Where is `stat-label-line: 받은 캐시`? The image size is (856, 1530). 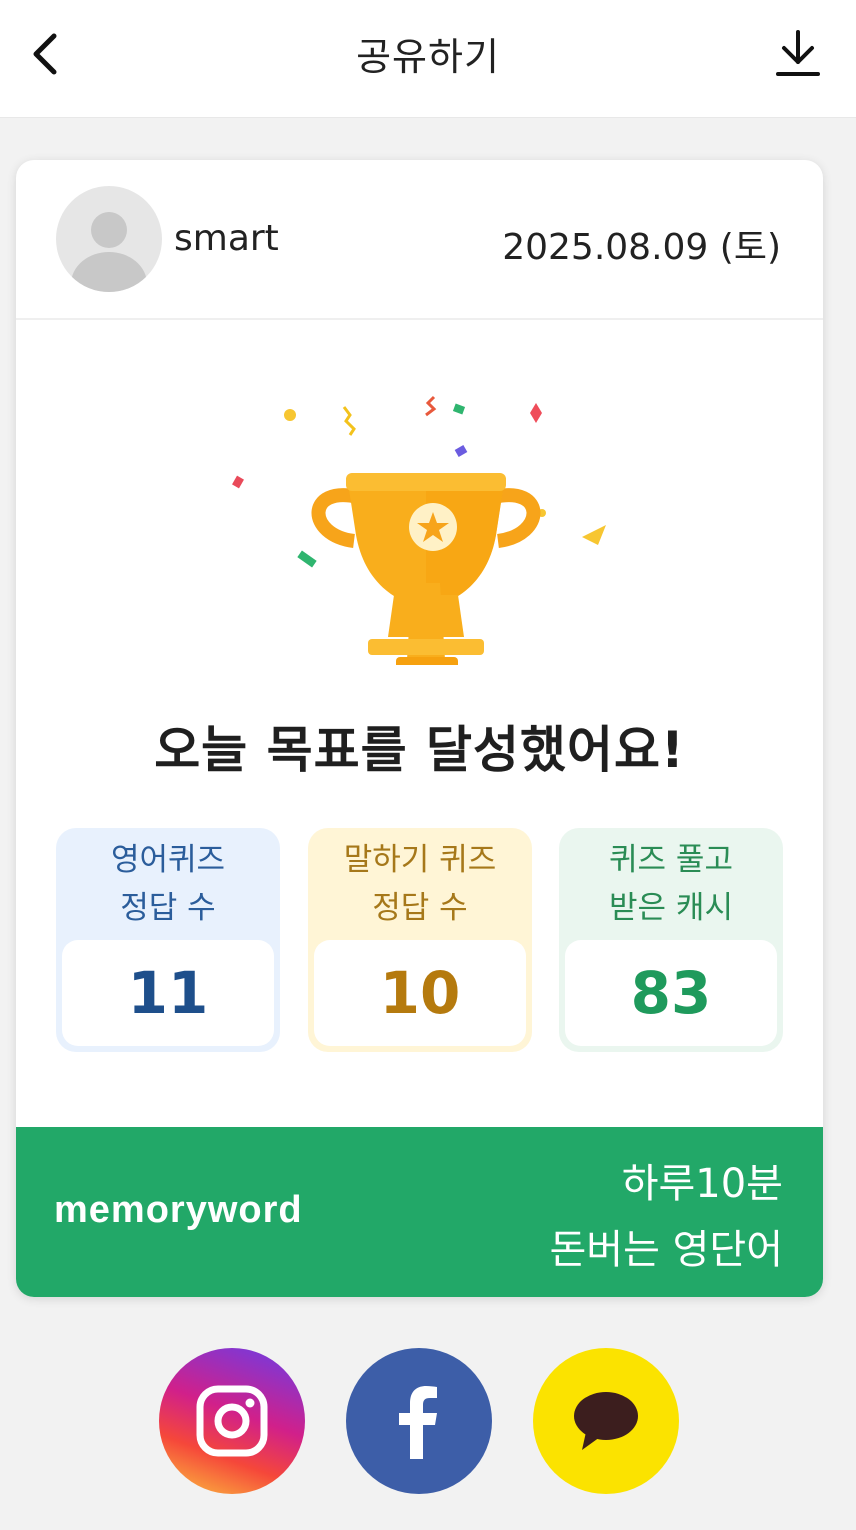
stat-label-line: 받은 캐시 is located at coordinates (671, 908).